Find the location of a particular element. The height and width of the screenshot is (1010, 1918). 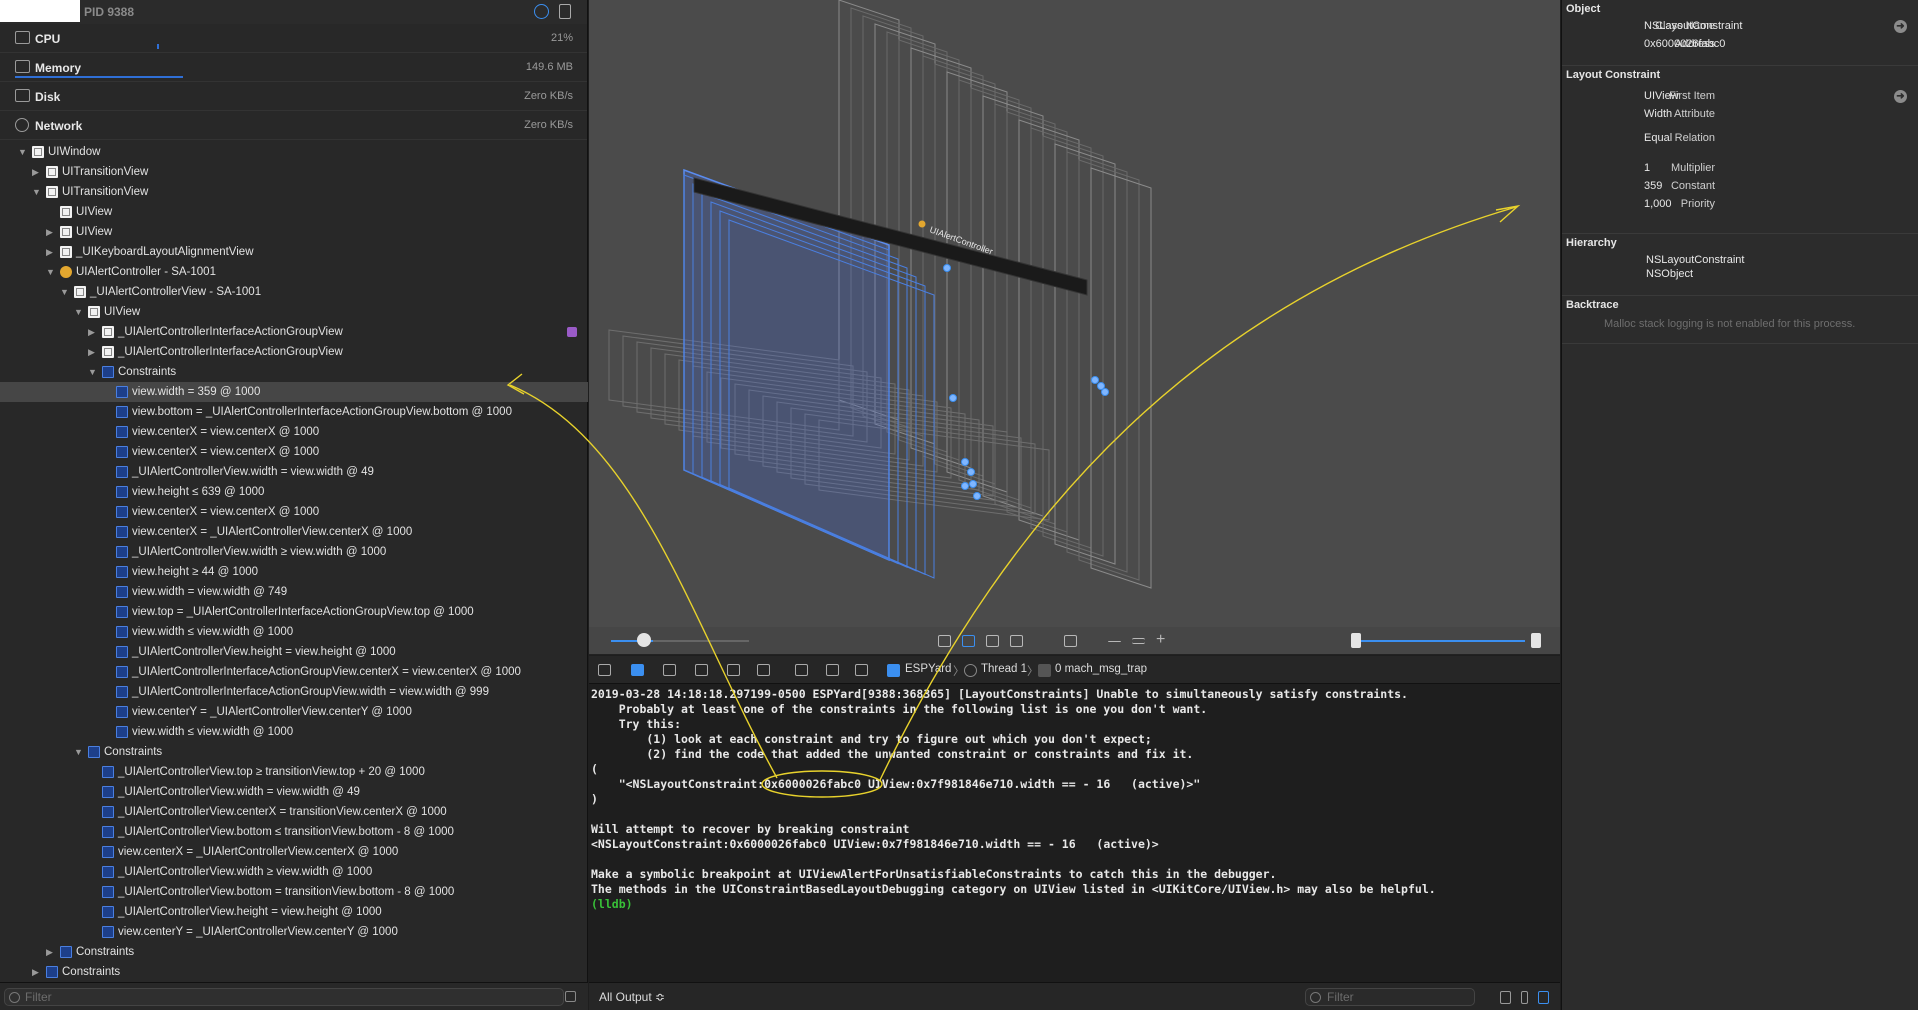

clip-content-icon is located at coordinates (944, 641).